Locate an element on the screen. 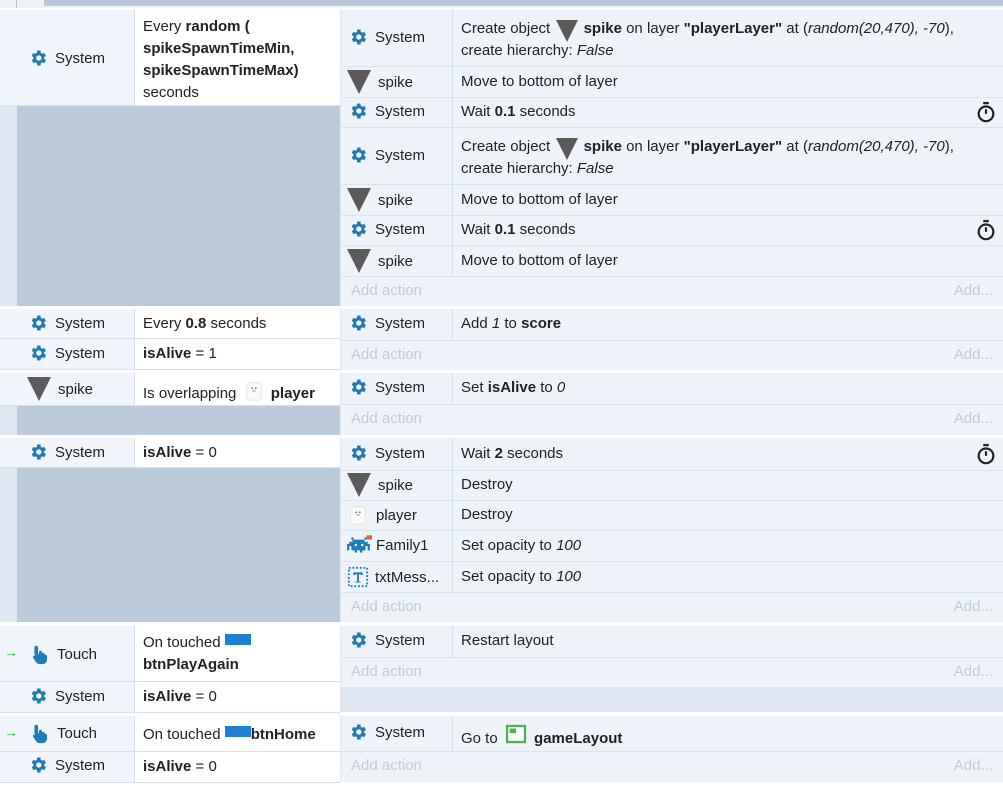 The image size is (1003, 788). variable-name: spikeSpawnTimeMax) is located at coordinates (221, 70).